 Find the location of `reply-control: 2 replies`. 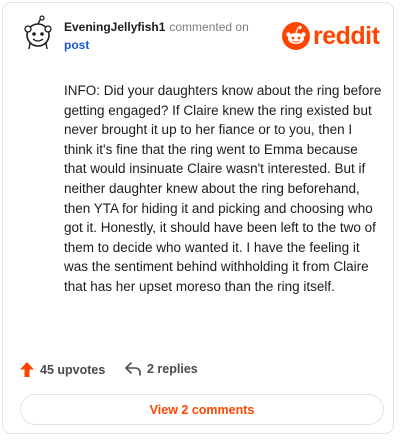

reply-control: 2 replies is located at coordinates (161, 369).